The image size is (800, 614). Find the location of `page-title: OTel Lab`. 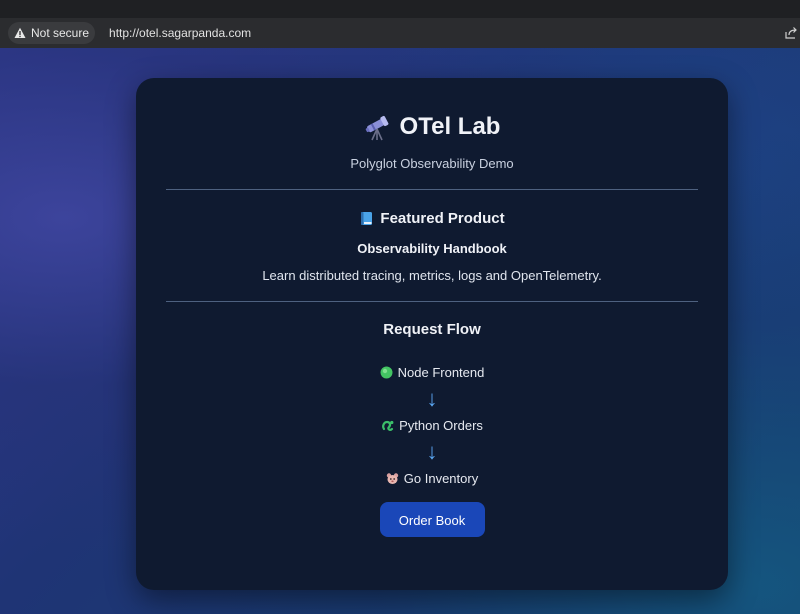

page-title: OTel Lab is located at coordinates (432, 127).